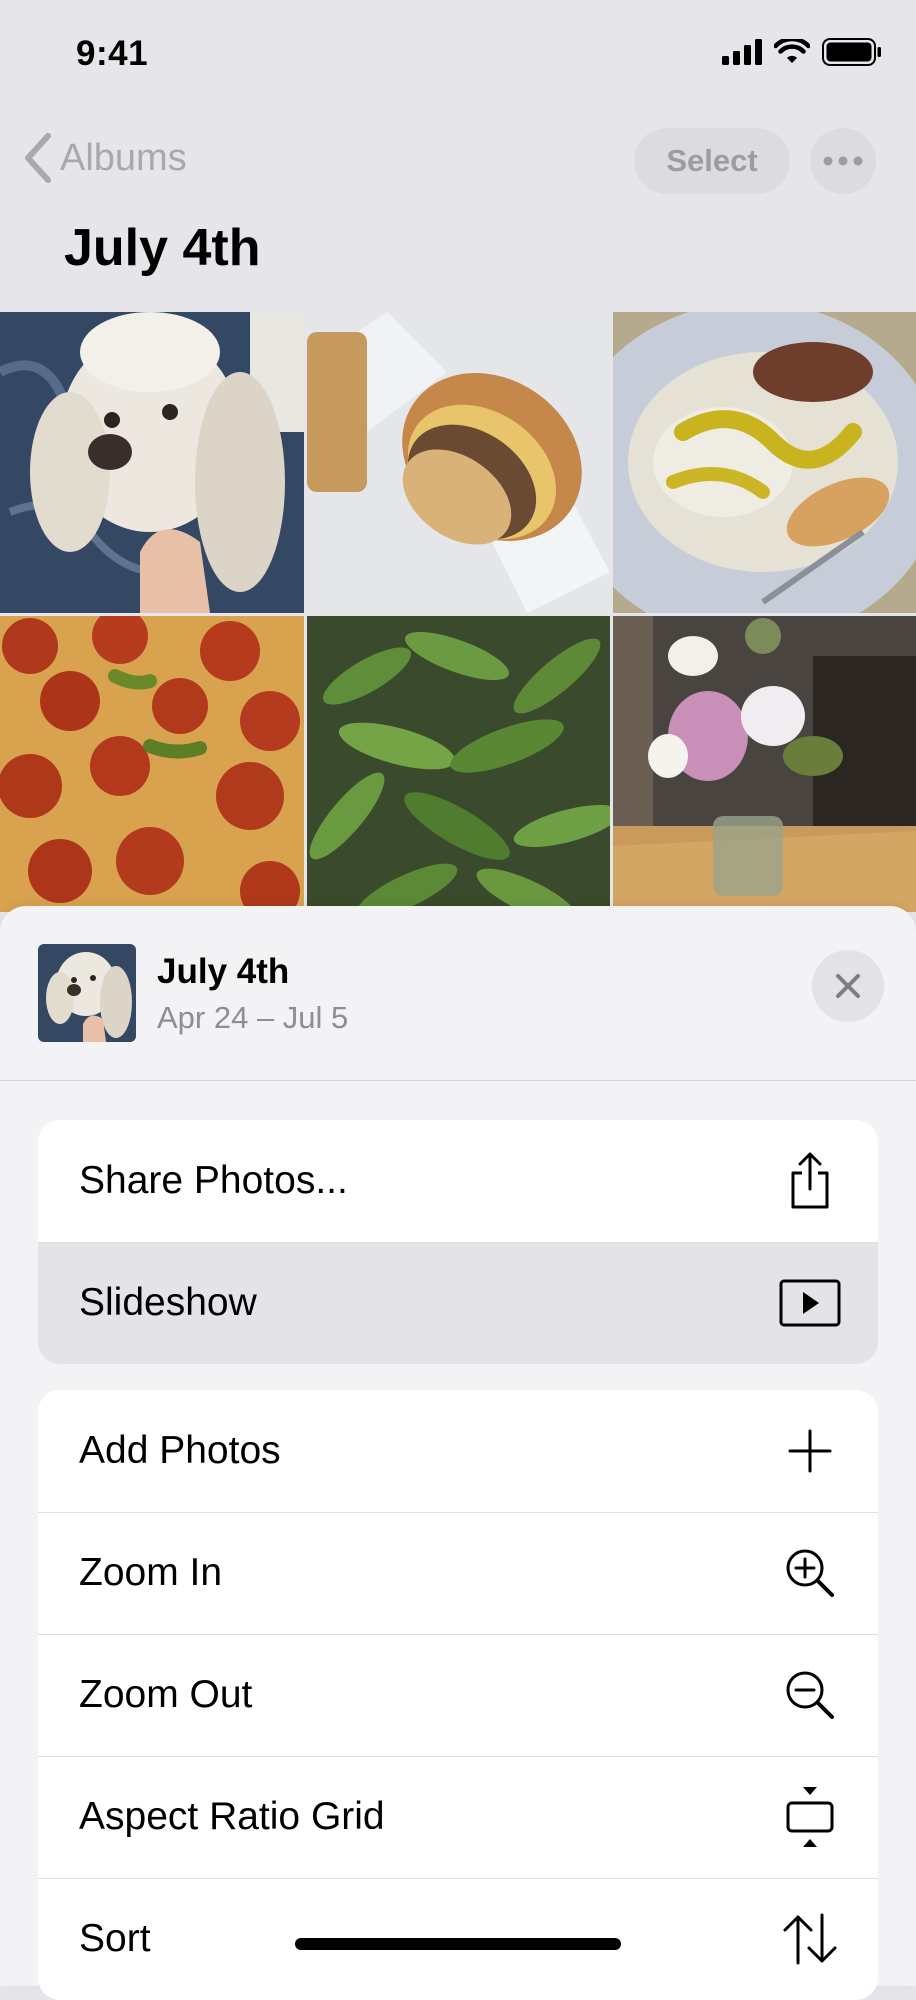  What do you see at coordinates (742, 52) in the screenshot?
I see `cellular-signal-icon` at bounding box center [742, 52].